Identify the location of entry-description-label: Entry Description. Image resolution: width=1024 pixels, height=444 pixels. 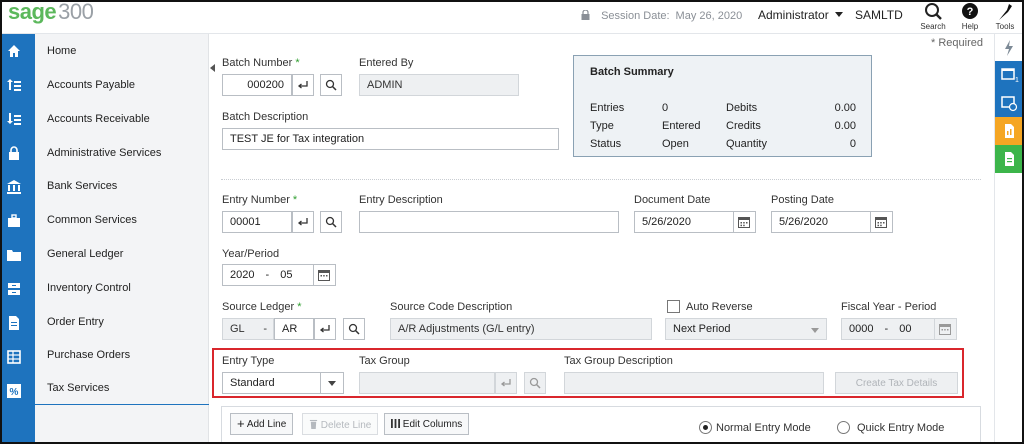
(401, 200).